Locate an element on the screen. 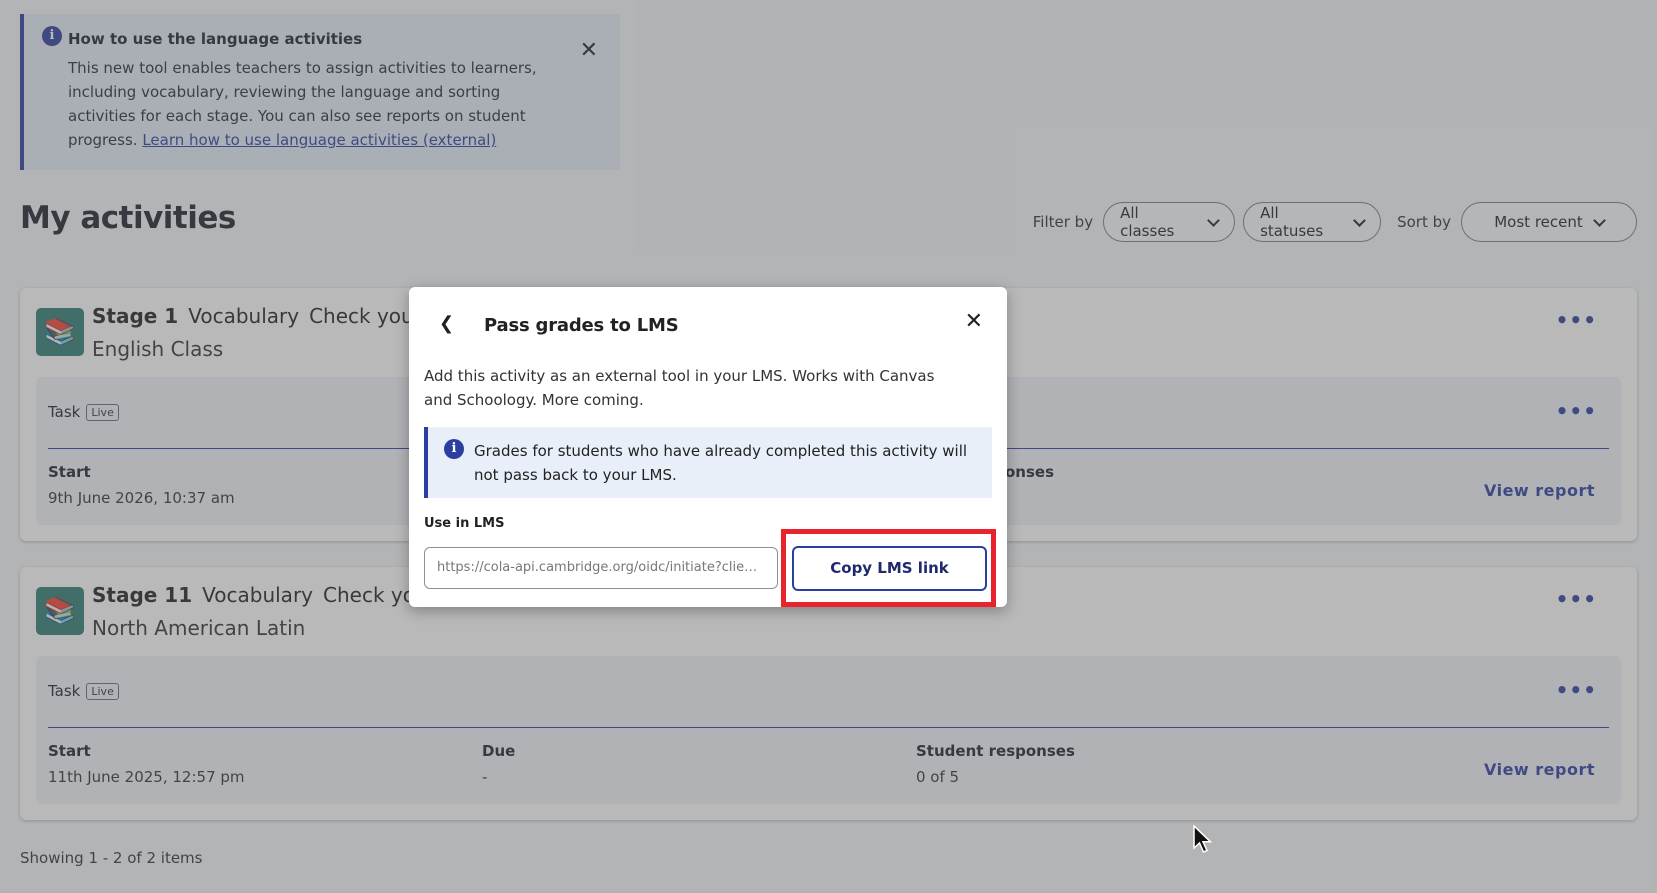 This screenshot has height=893, width=1657. close-icon: ✕ is located at coordinates (974, 321).